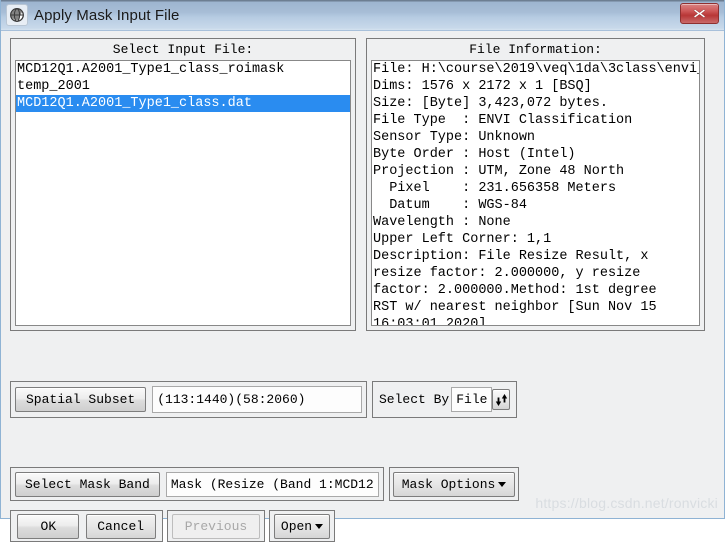 This screenshot has width=725, height=542. I want to click on select-by-group: Select By File, so click(444, 399).